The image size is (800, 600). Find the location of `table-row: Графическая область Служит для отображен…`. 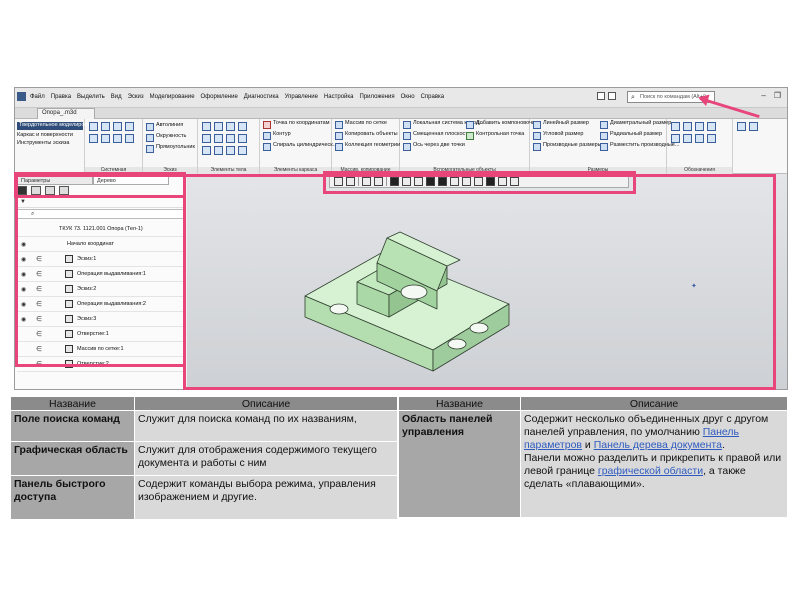

table-row: Графическая область Служит для отображен… is located at coordinates (204, 458).